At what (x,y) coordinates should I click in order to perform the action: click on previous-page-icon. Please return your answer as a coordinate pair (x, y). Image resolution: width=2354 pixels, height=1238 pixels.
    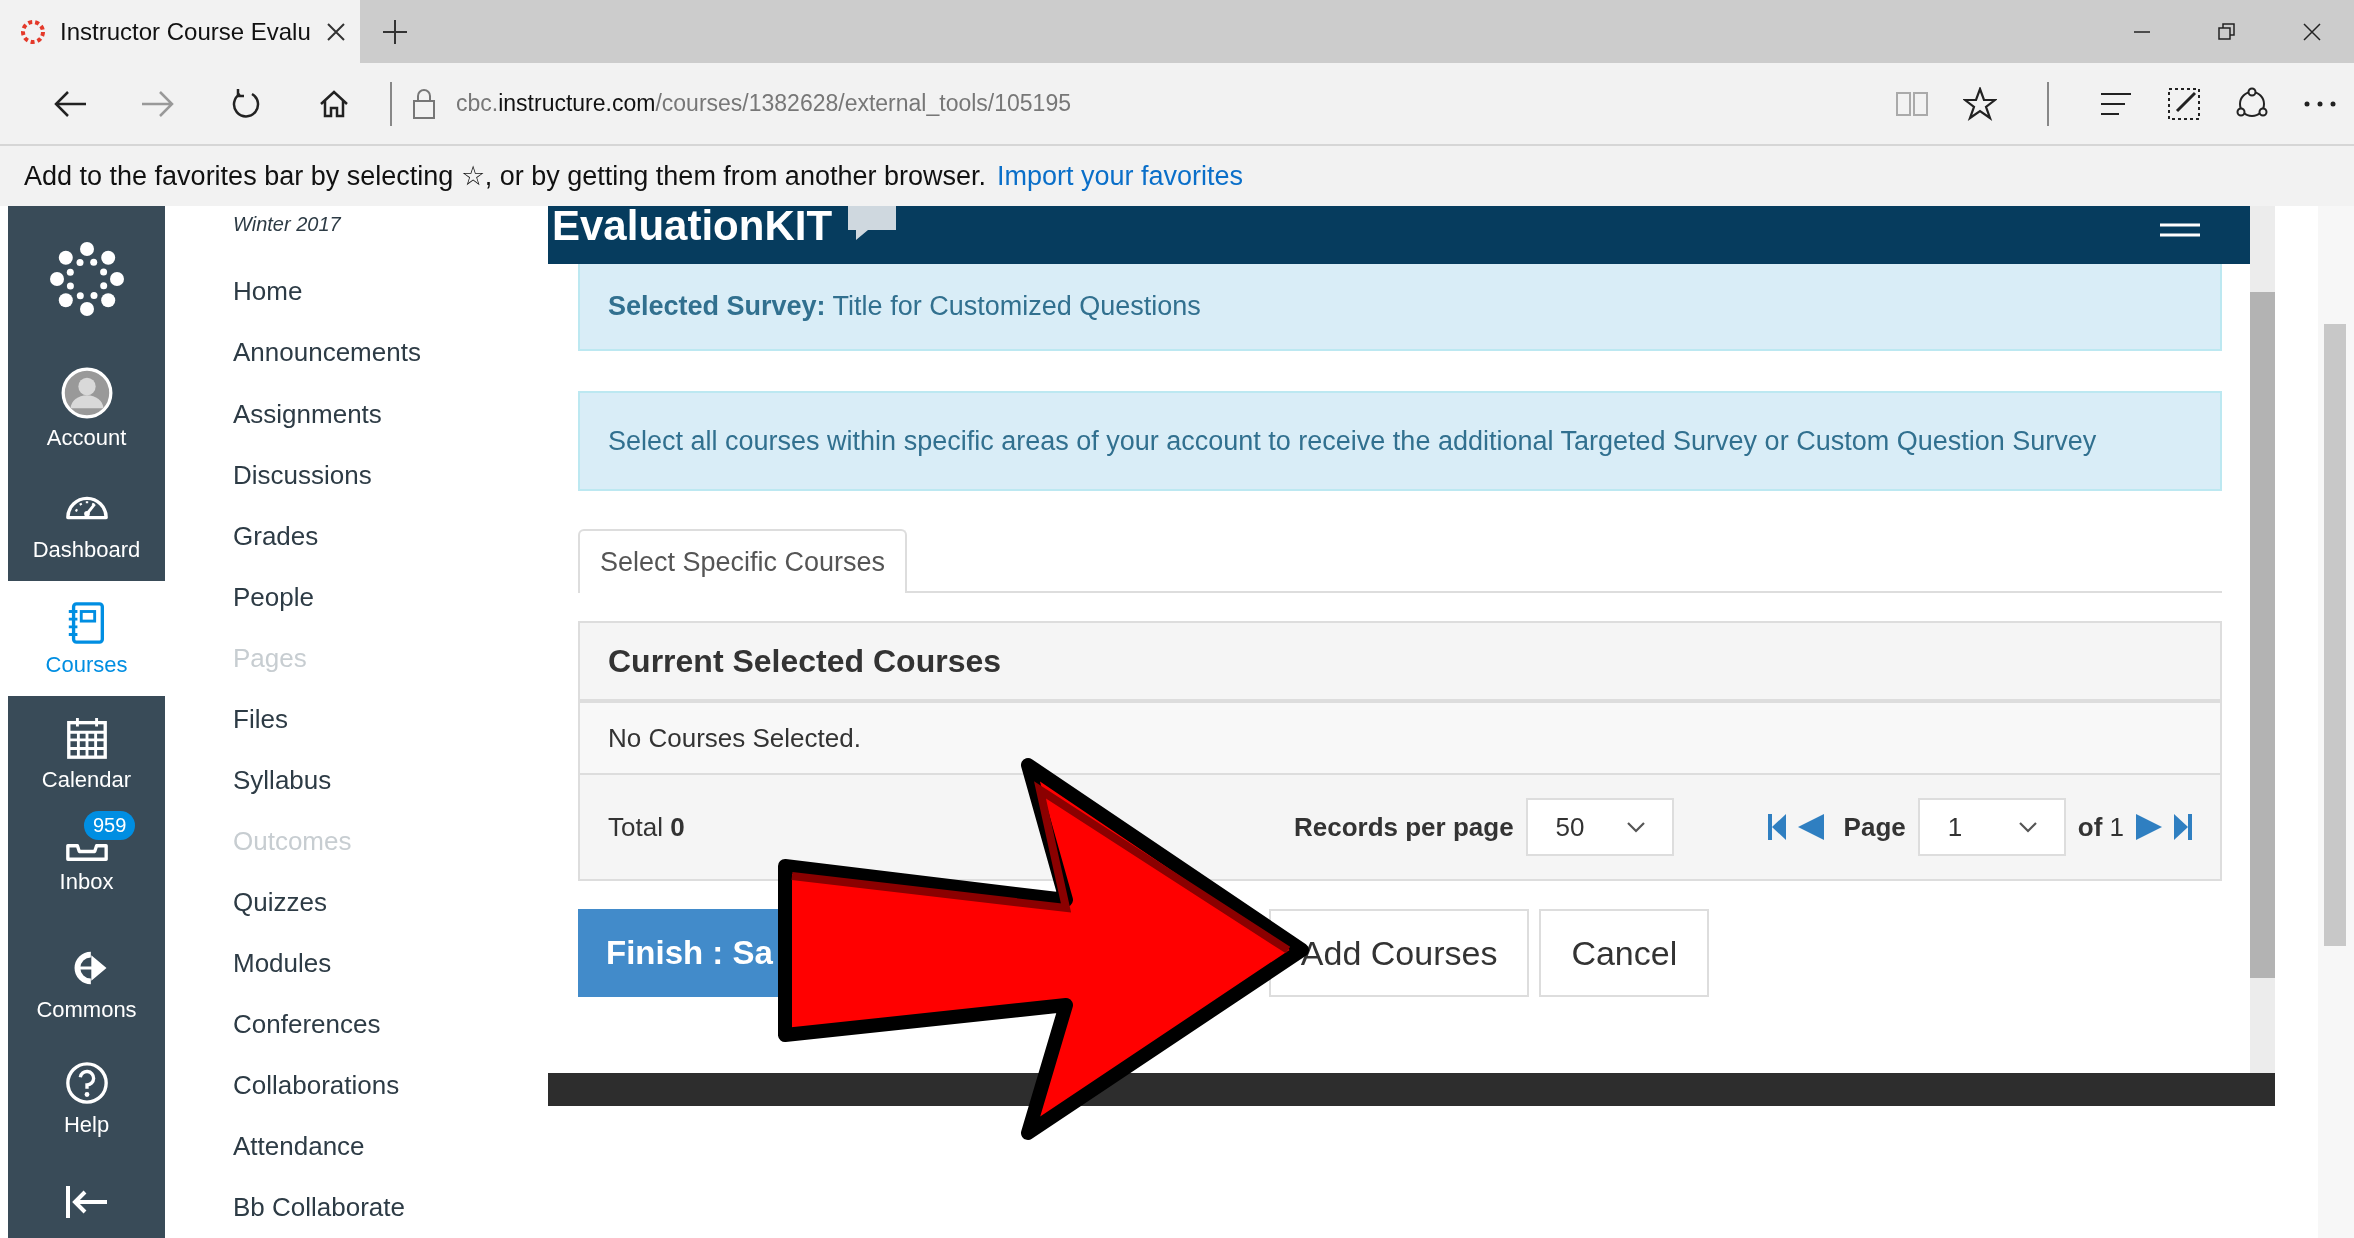
    Looking at the image, I should click on (1810, 827).